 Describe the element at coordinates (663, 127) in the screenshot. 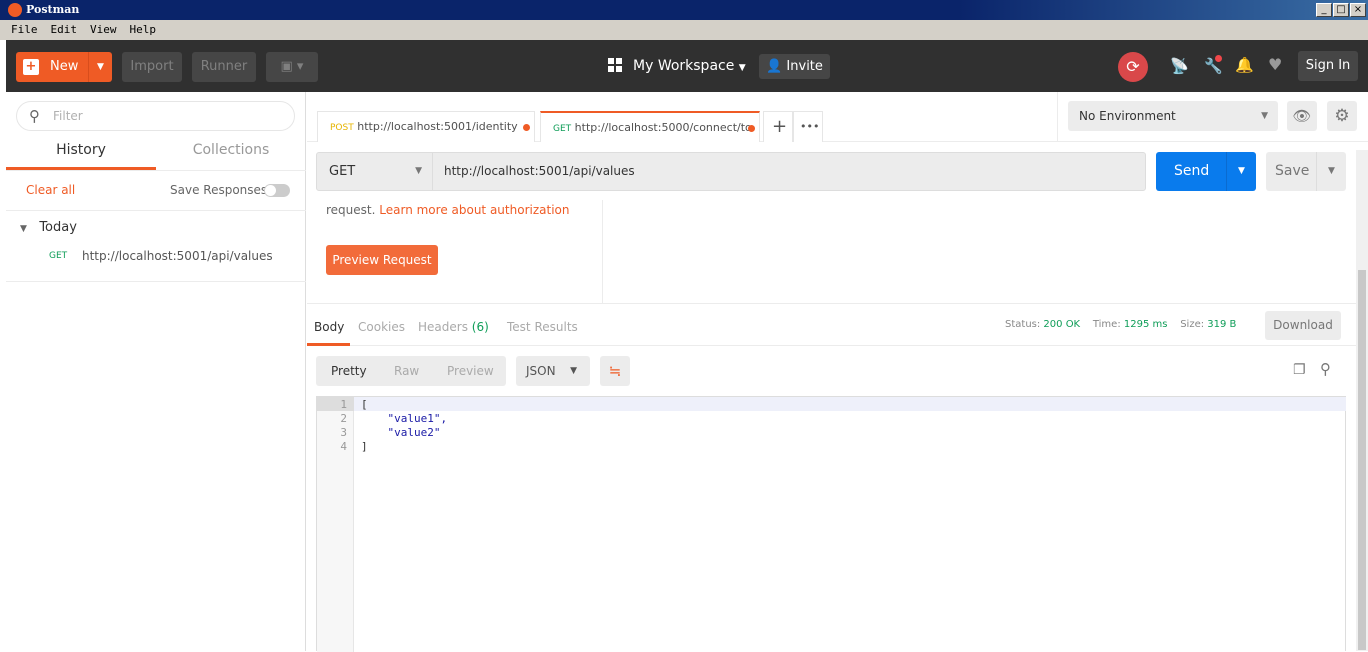

I see `tab-url: http://localhost:5000/connect/to` at that location.